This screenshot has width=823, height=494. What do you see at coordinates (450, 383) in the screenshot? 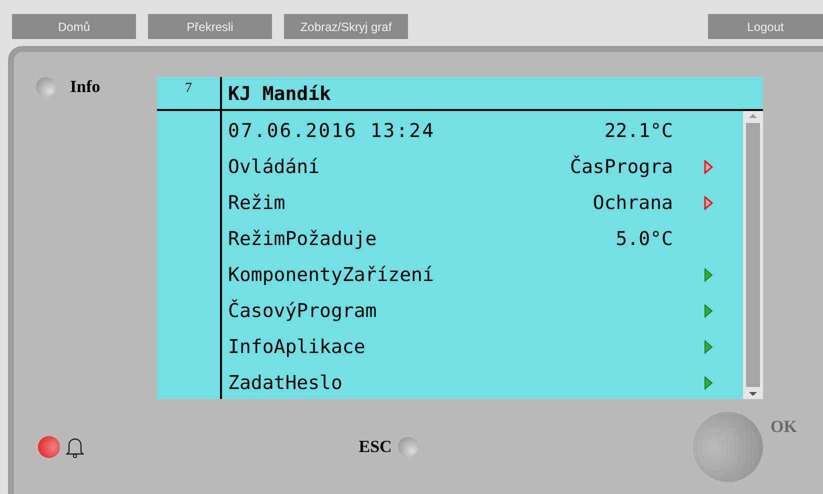
I see `menu-item: ZadatHeslo` at bounding box center [450, 383].